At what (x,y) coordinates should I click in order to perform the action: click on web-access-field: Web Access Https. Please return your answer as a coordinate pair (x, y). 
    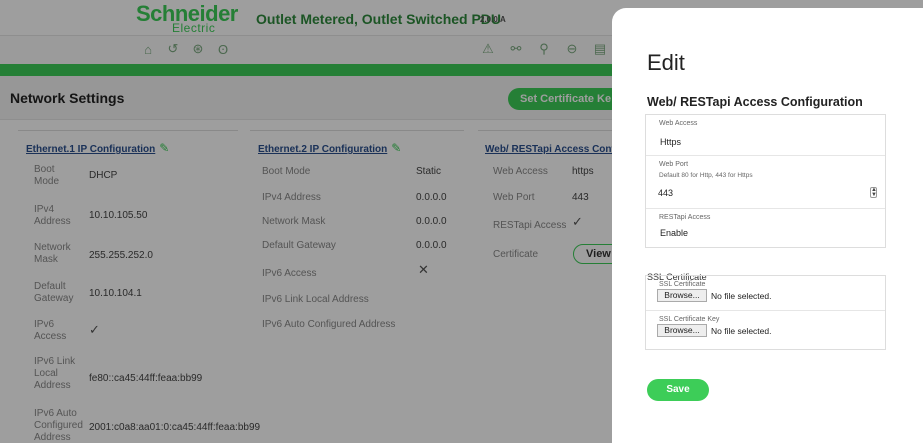
    Looking at the image, I should click on (765, 135).